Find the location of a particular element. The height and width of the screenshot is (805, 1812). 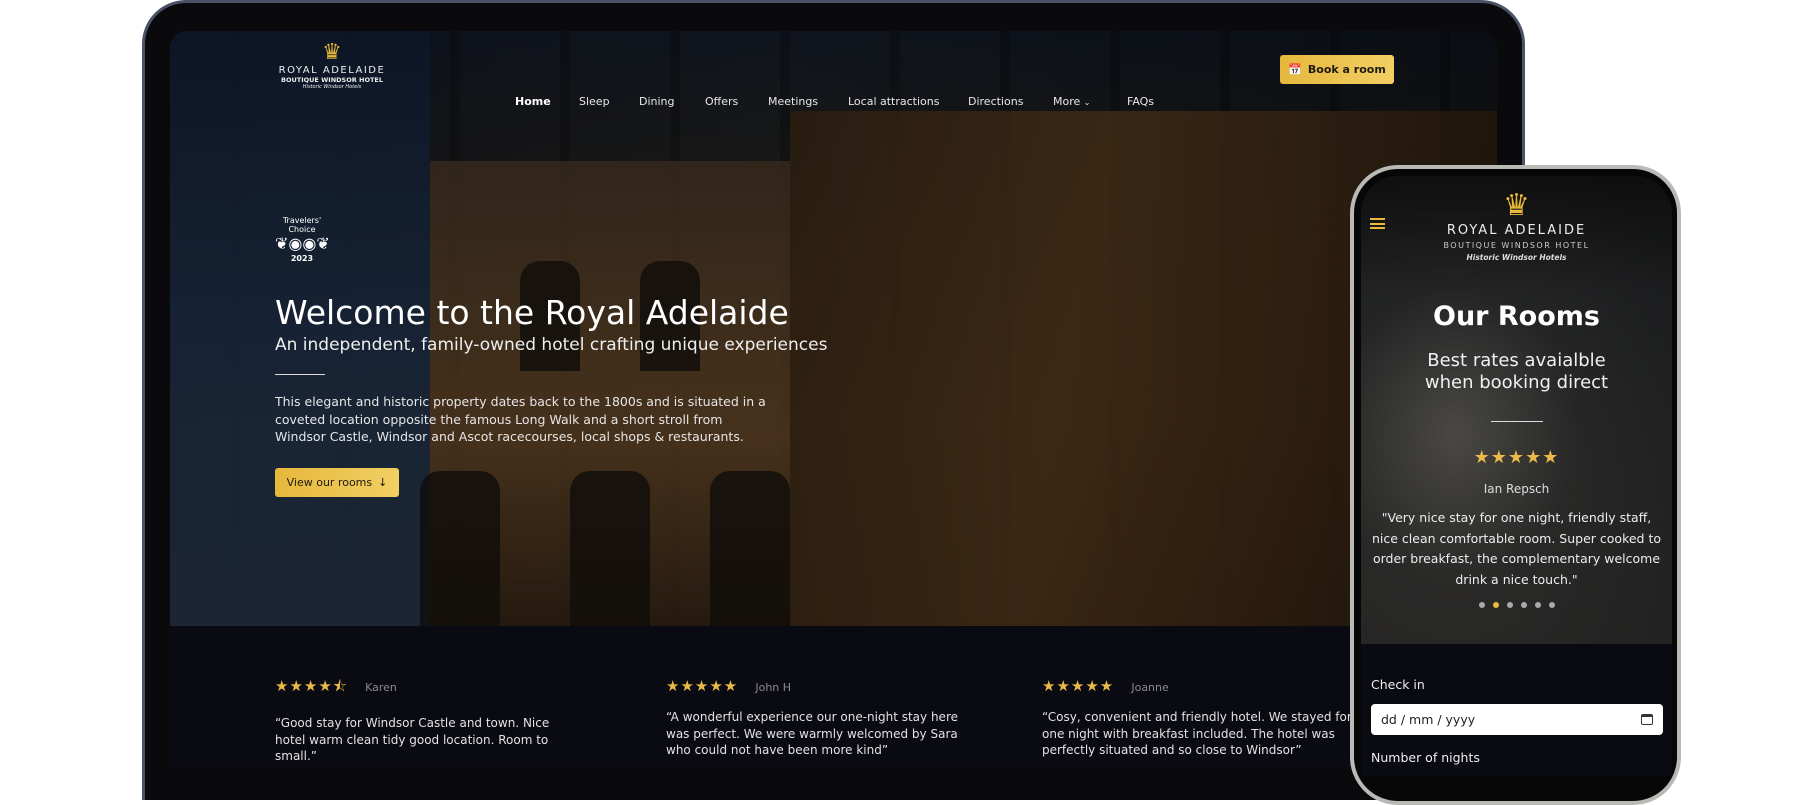

owl-laurel-icon: ❦◉◉❦ is located at coordinates (302, 243).